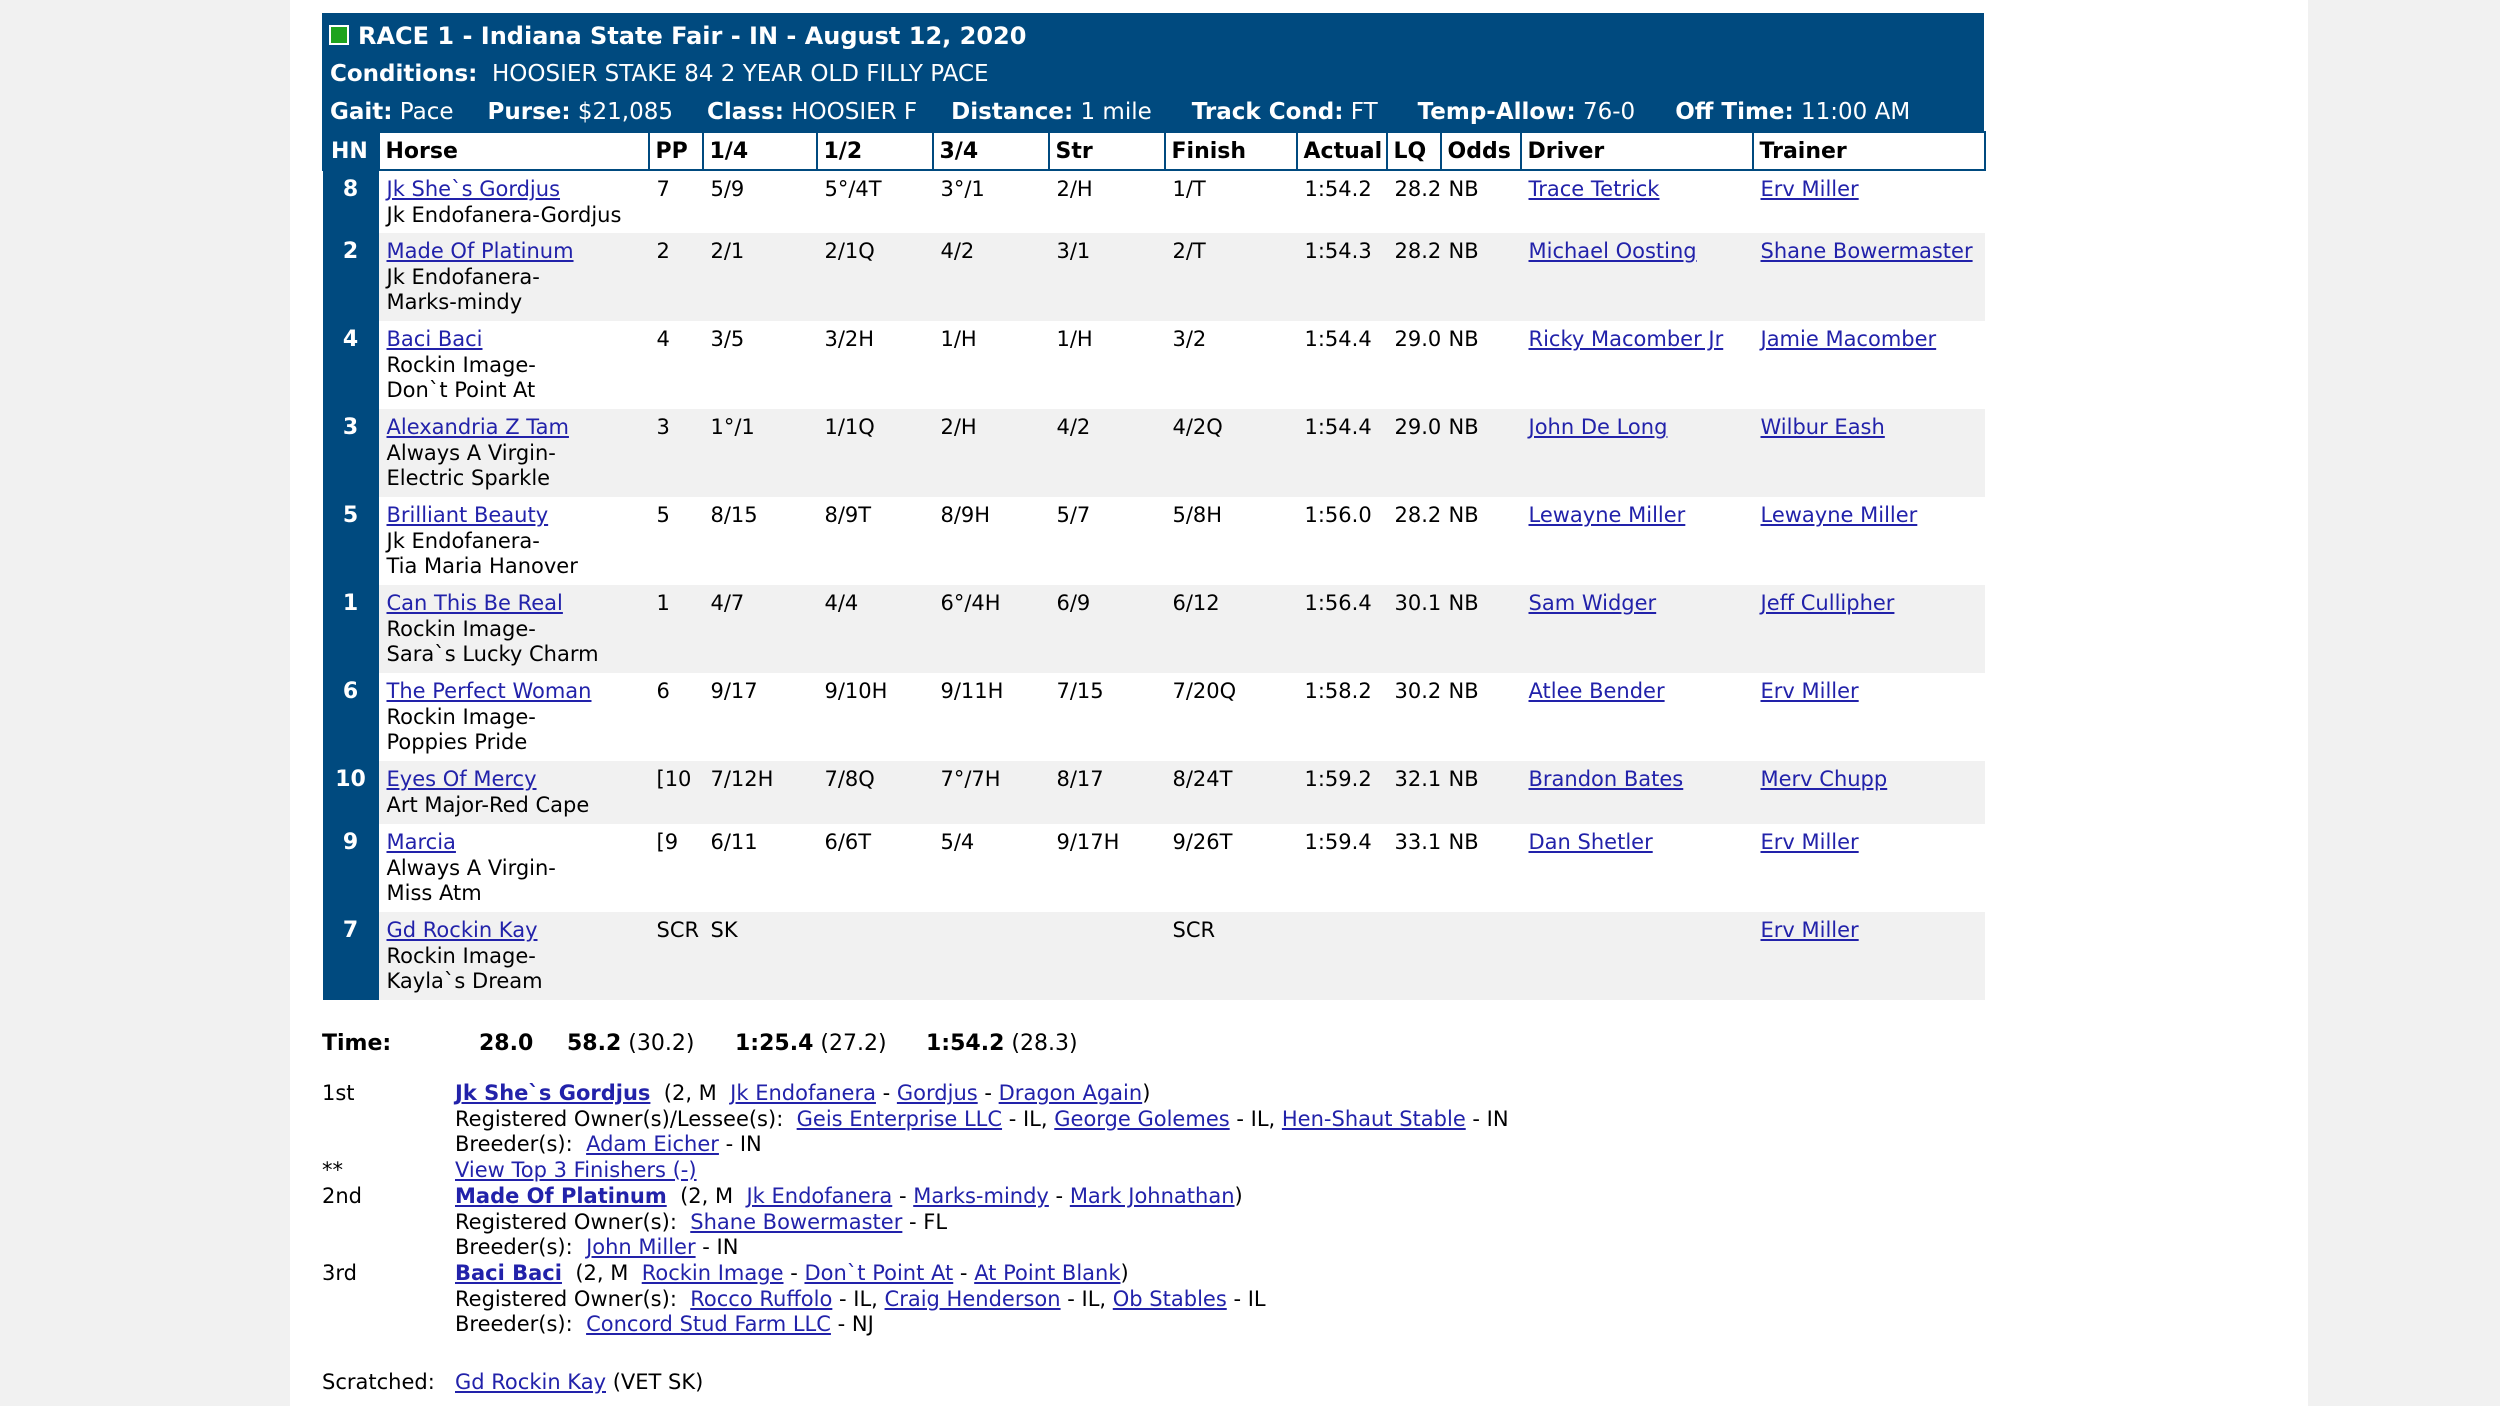 Image resolution: width=2500 pixels, height=1406 pixels. Describe the element at coordinates (1341, 277) in the screenshot. I see `actual-cell: 1:54.3` at that location.